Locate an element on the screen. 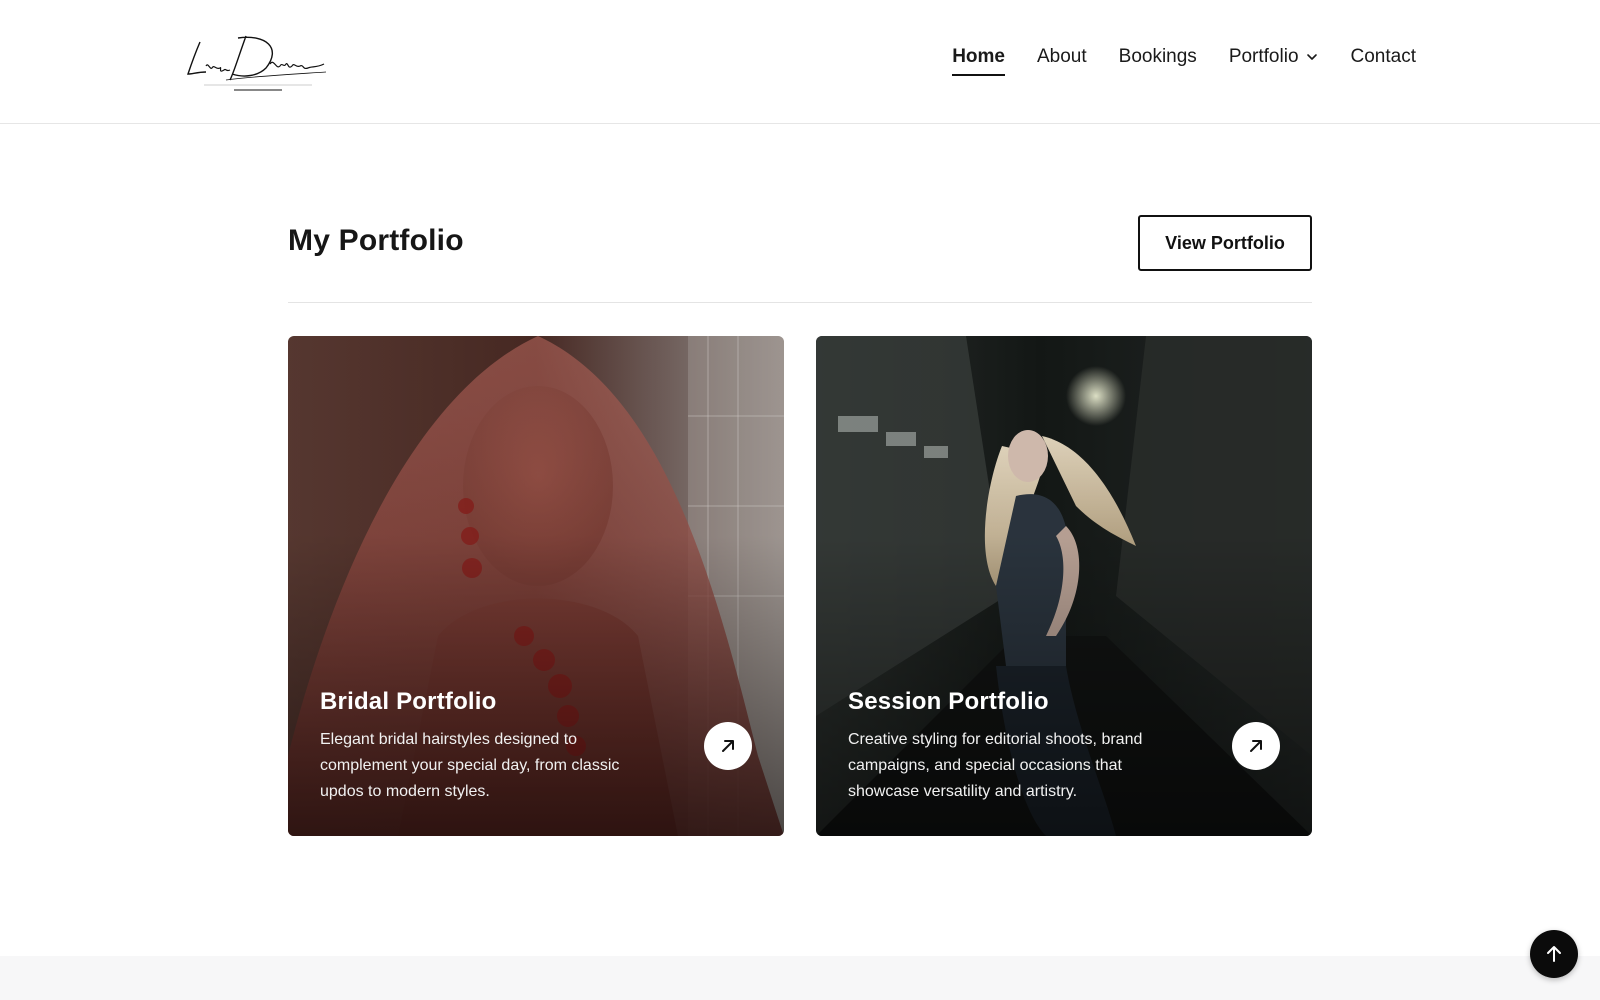 The height and width of the screenshot is (1000, 1600). footer-strip is located at coordinates (800, 978).